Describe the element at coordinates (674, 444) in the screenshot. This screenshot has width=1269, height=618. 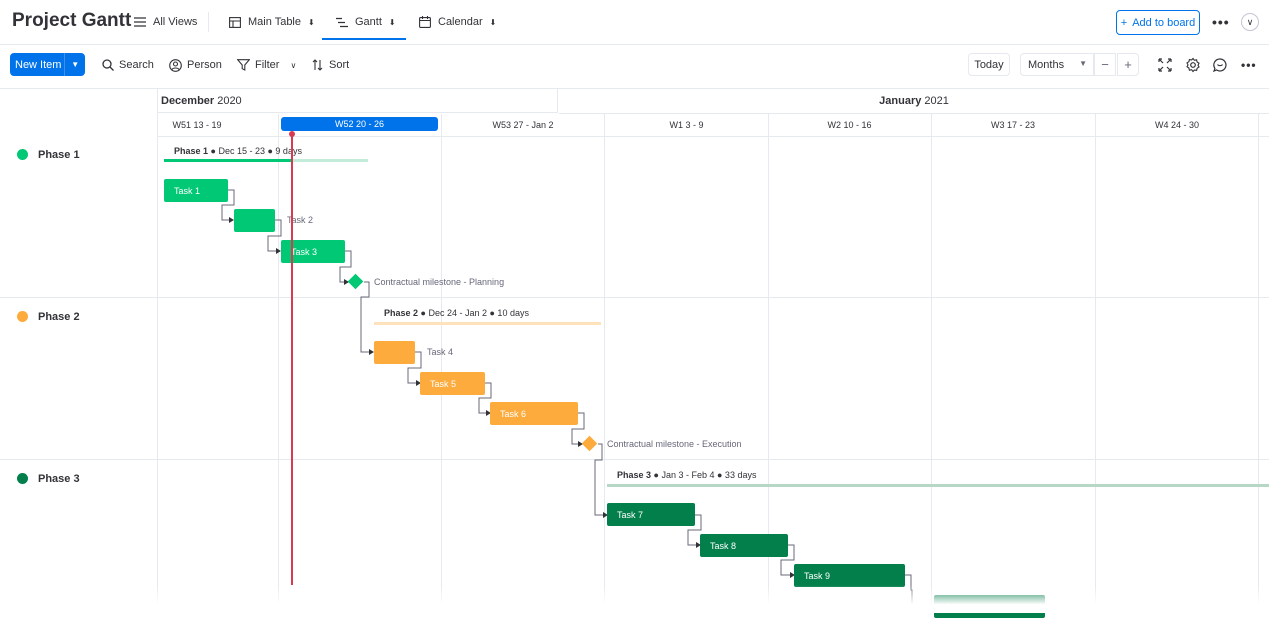
I see `milestone-execution-label: Contractual milestone - Execution` at that location.